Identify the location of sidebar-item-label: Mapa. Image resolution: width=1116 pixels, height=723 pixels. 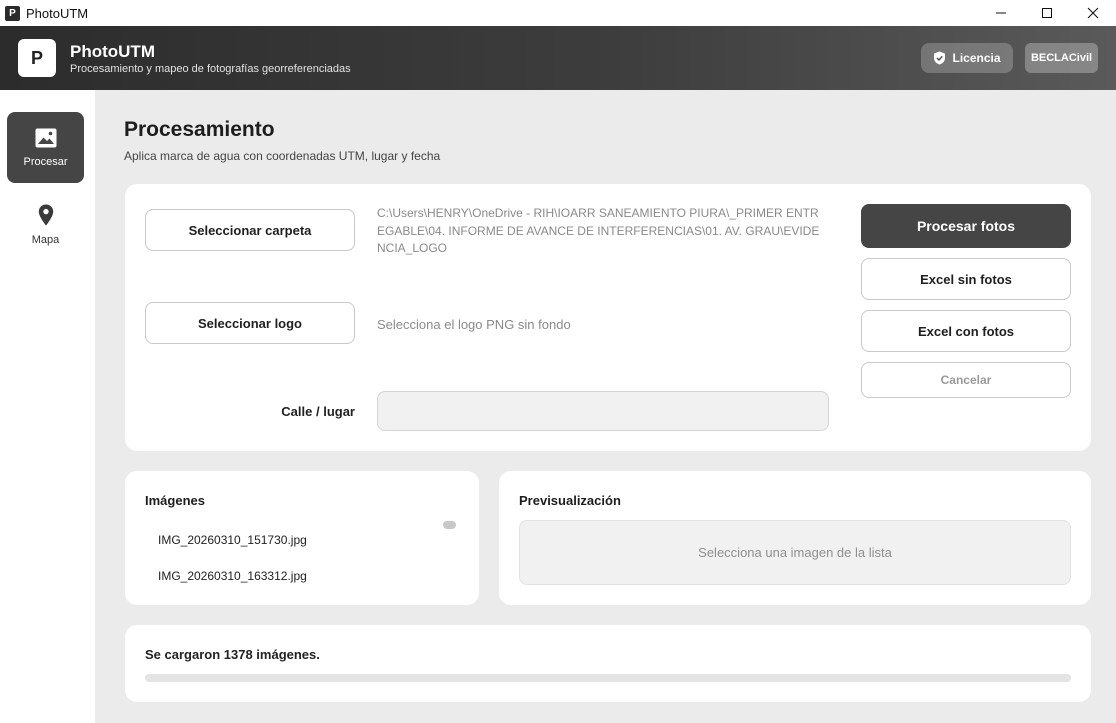
(45, 239).